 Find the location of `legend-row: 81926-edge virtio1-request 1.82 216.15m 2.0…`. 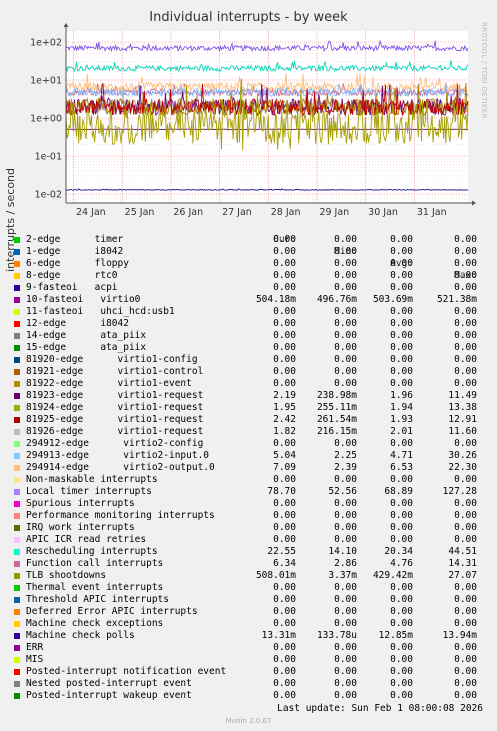

legend-row: 81926-edge virtio1-request 1.82 216.15m 2.0… is located at coordinates (248, 432).